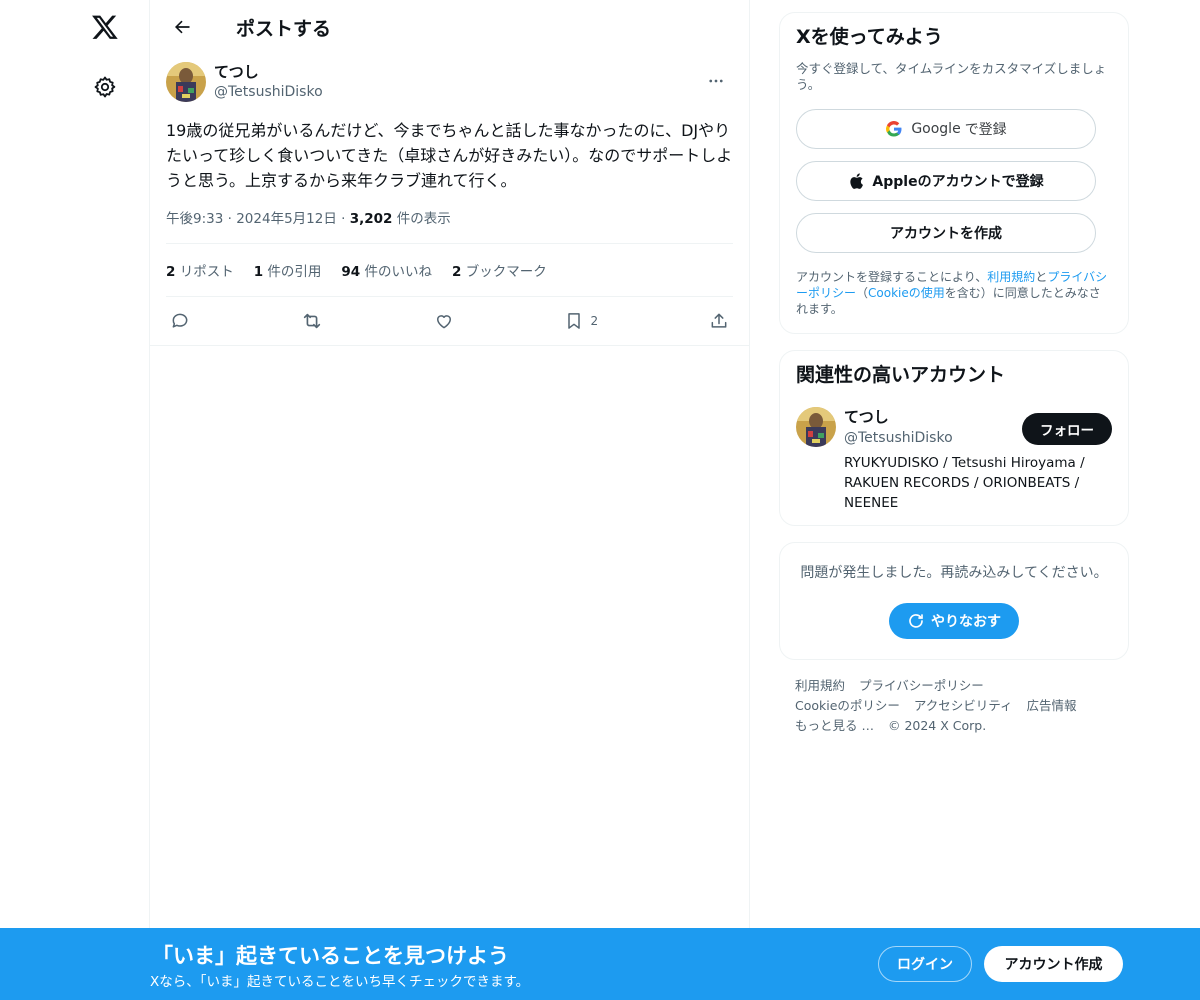  Describe the element at coordinates (330, 956) in the screenshot. I see `banner-title: 「いま」起きていることを見つけよう` at that location.